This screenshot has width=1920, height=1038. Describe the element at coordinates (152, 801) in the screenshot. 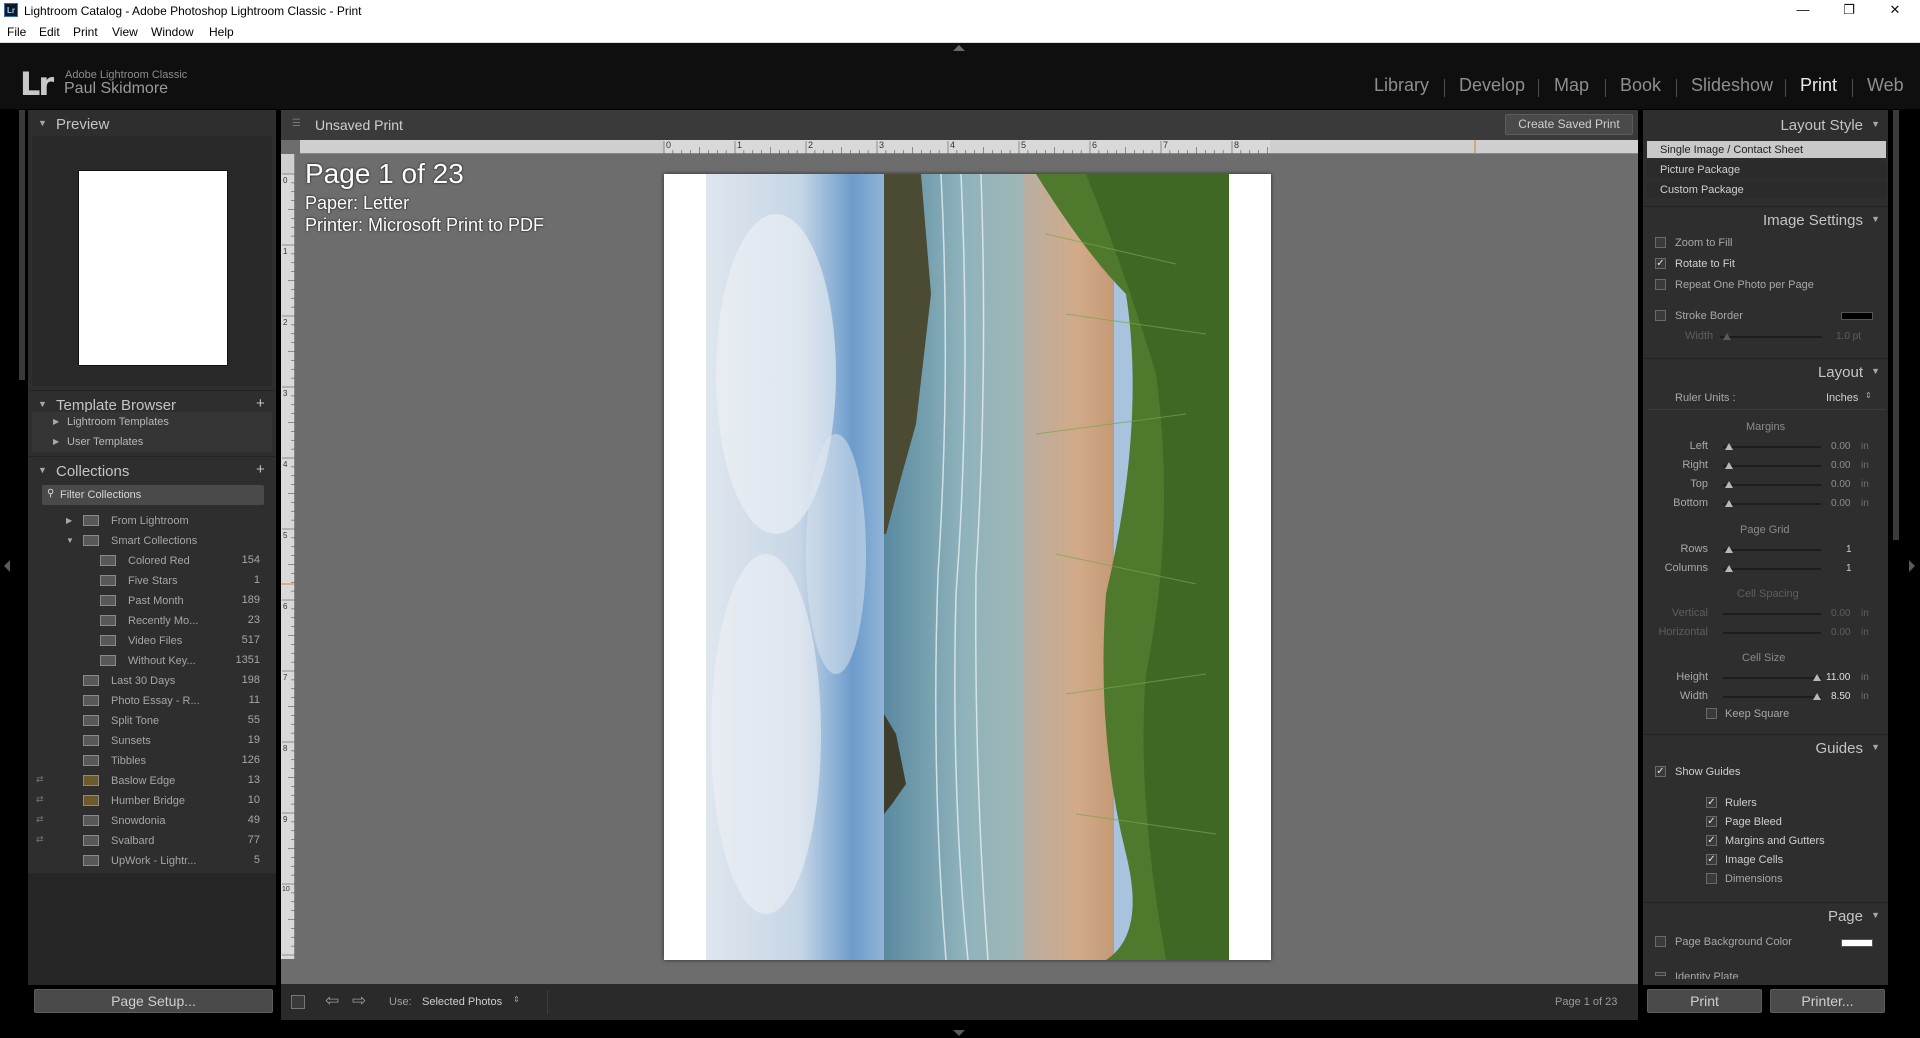

I see `list-item: ⇄ Humber Bridge 10` at that location.